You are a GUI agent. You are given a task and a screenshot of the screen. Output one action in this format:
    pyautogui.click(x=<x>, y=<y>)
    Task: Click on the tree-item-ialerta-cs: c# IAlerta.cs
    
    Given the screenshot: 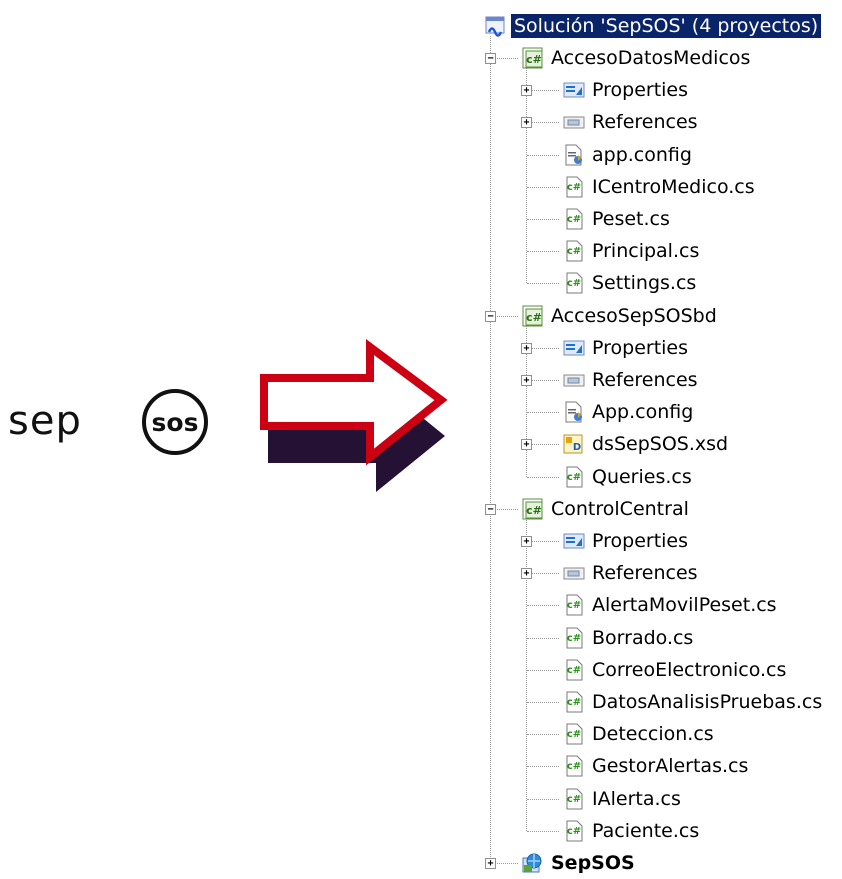 What is the action you would take?
    pyautogui.click(x=623, y=799)
    